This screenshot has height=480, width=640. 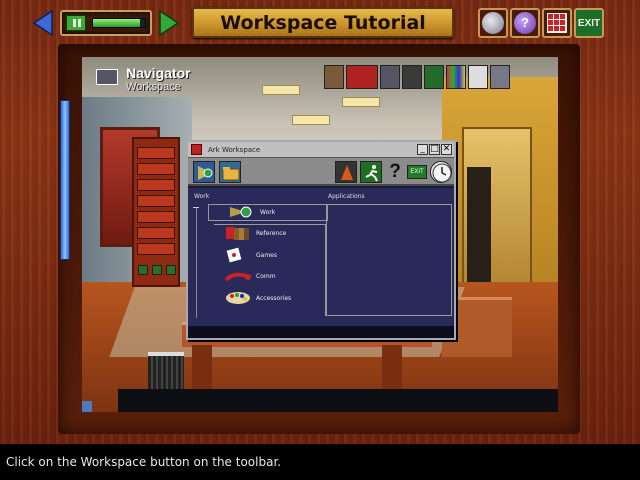 I want to click on maximize-button: □, so click(x=434, y=149).